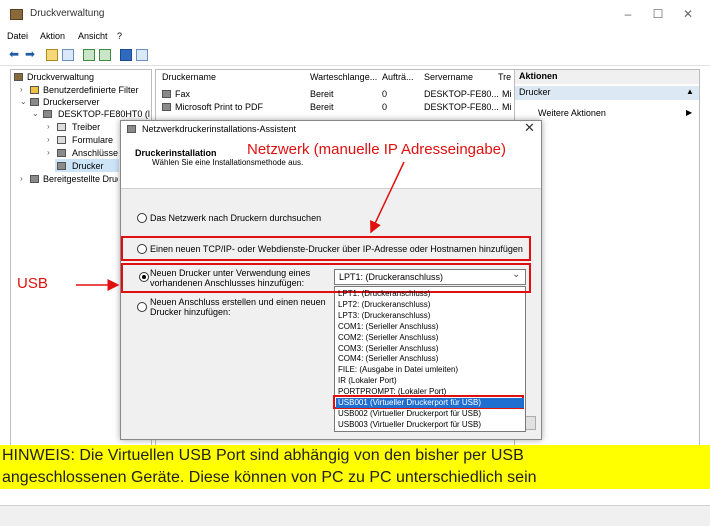 Image resolution: width=710 pixels, height=526 pixels. What do you see at coordinates (430, 338) in the screenshot?
I see `dropdown-option: COM2: (Serieller Anschluss)` at bounding box center [430, 338].